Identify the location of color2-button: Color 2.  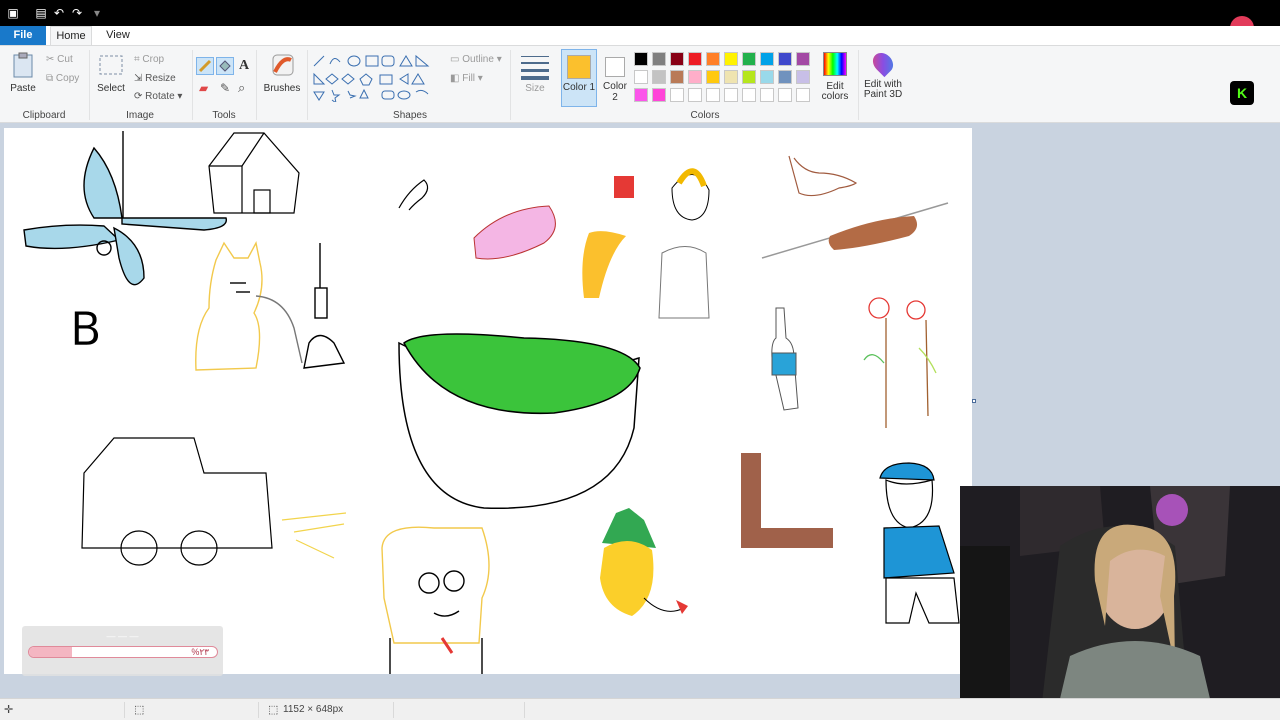
(615, 78).